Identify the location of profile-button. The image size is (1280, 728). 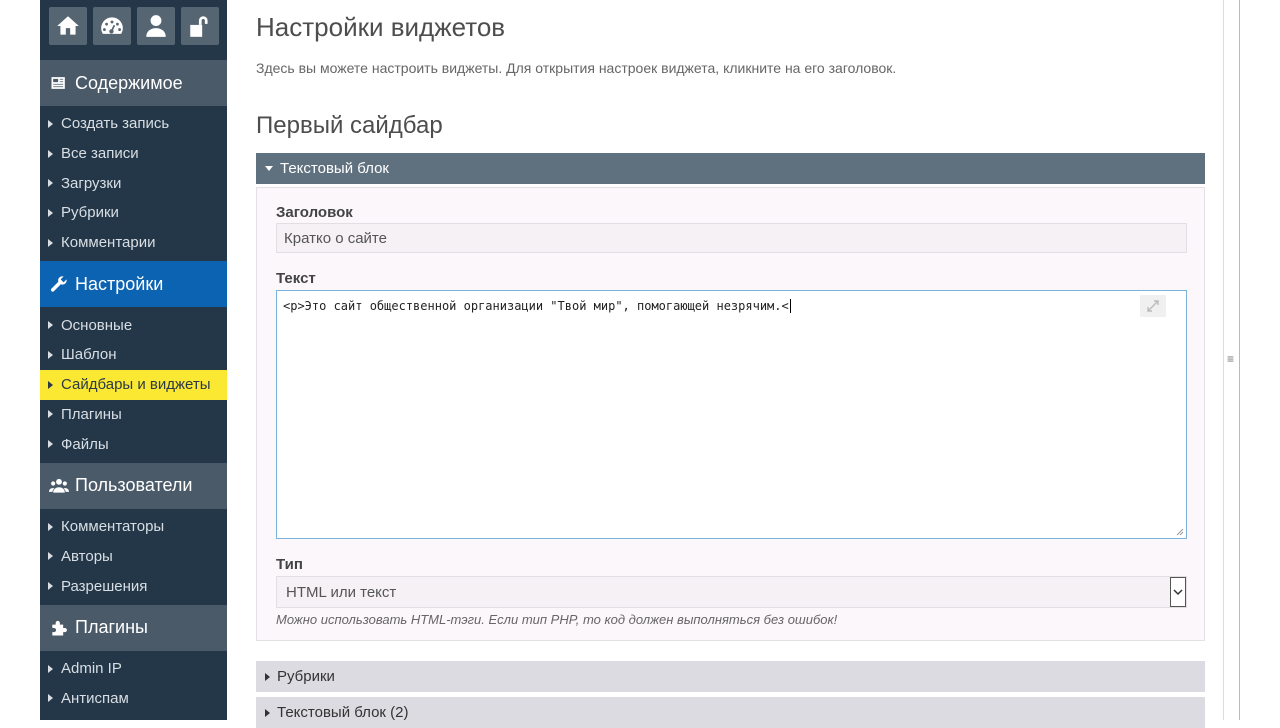
(156, 26).